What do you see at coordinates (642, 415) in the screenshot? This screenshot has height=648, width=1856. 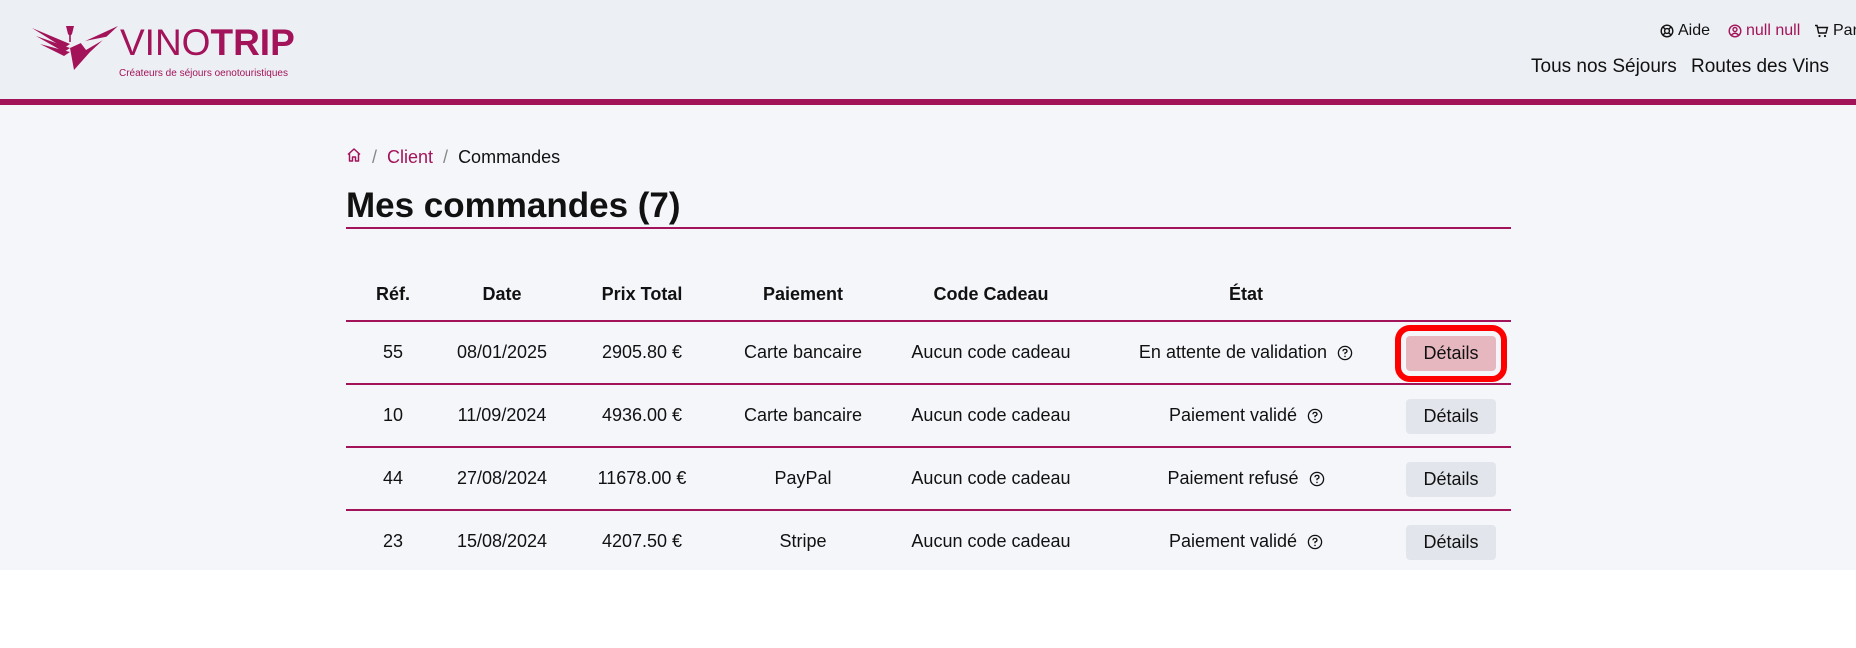 I see `cell-prix: 4936.00 €` at bounding box center [642, 415].